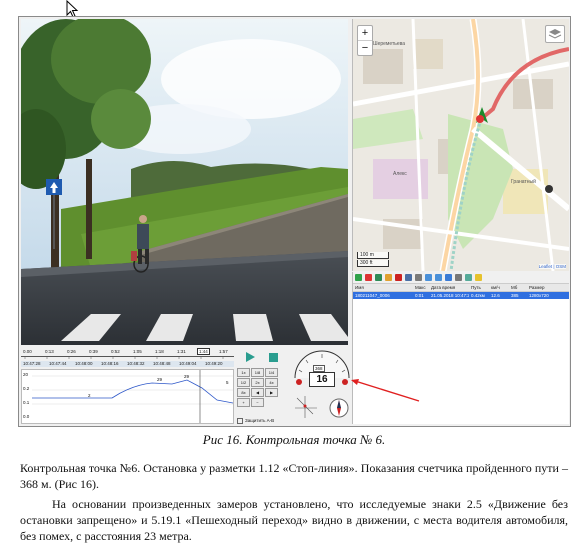 The height and width of the screenshot is (558, 588). Describe the element at coordinates (319, 368) in the screenshot. I see `odometer: 368` at that location.